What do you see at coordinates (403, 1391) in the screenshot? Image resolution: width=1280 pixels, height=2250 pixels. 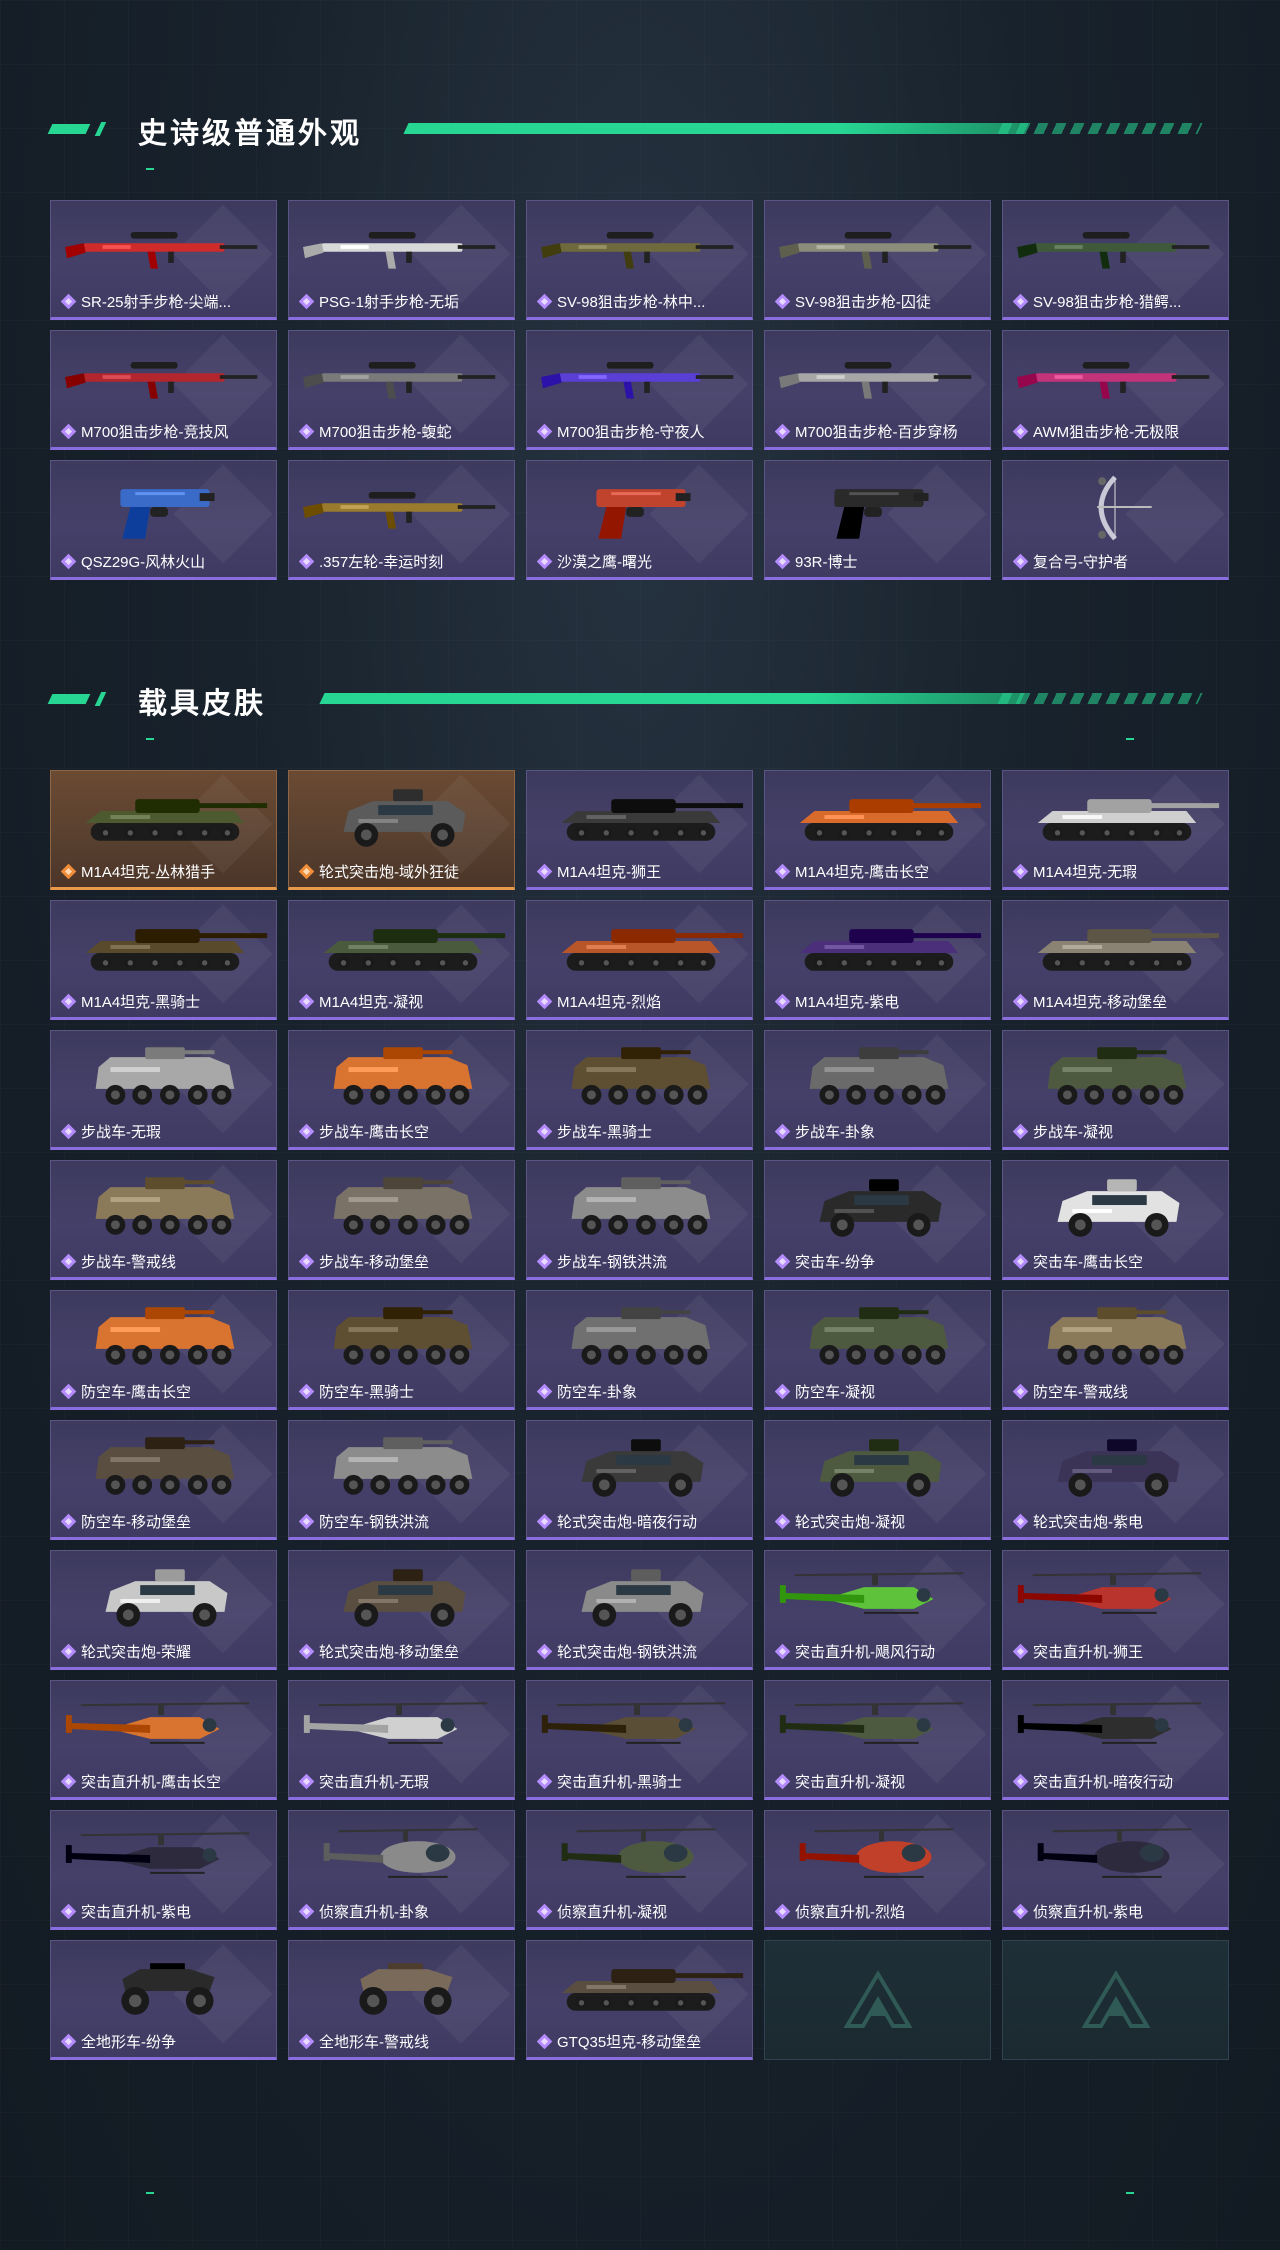 I see `card-label: 防空车-黑骑士` at bounding box center [403, 1391].